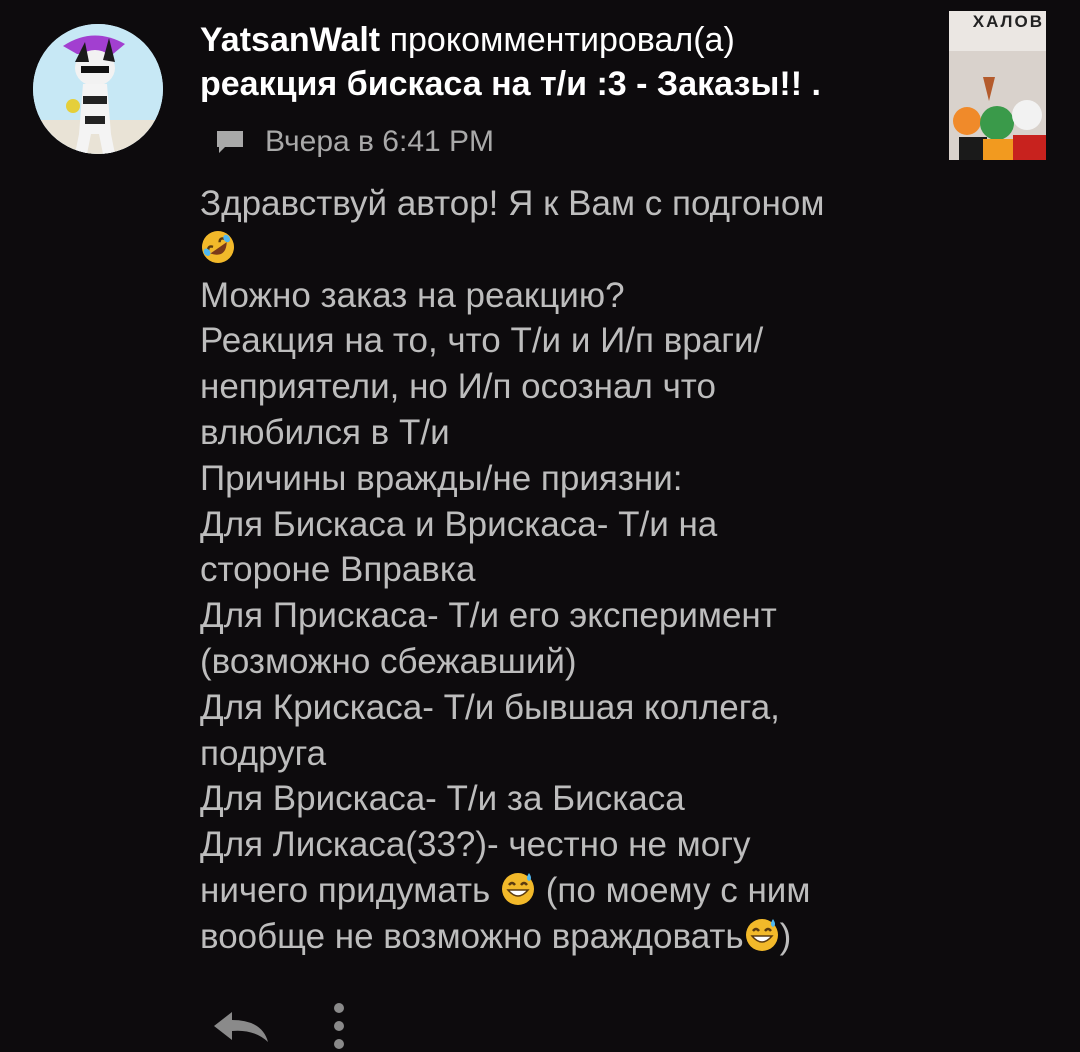  What do you see at coordinates (218, 246) in the screenshot?
I see `rolling-laughing-emoji-icon` at bounding box center [218, 246].